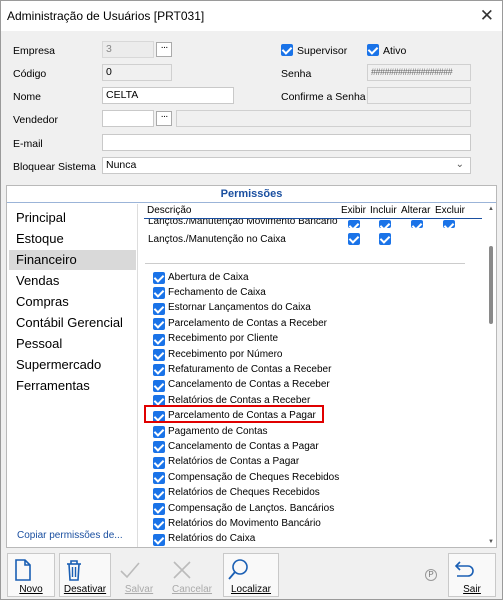  I want to click on empresa-field: 3, so click(128, 49).